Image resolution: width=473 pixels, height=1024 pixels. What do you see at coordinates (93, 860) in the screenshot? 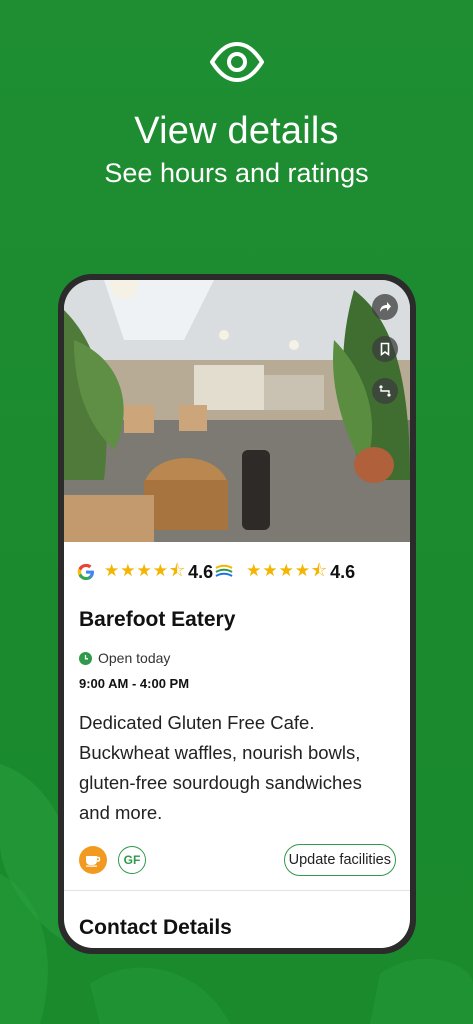
I see `coffee-icon` at bounding box center [93, 860].